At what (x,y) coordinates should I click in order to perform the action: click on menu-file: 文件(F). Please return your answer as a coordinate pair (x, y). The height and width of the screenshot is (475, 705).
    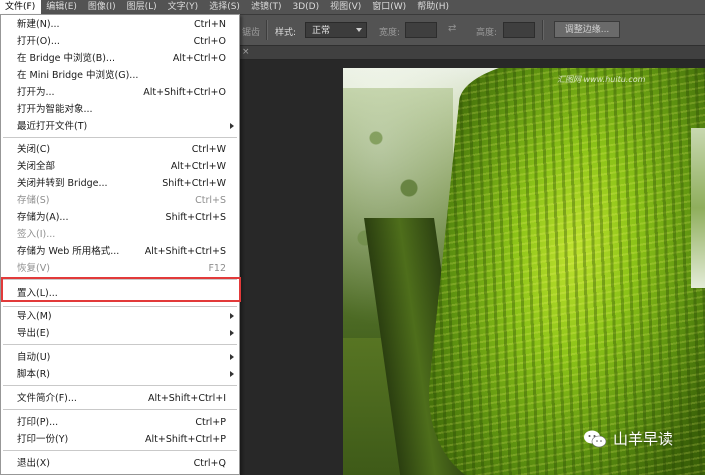
    Looking at the image, I should click on (21, 7).